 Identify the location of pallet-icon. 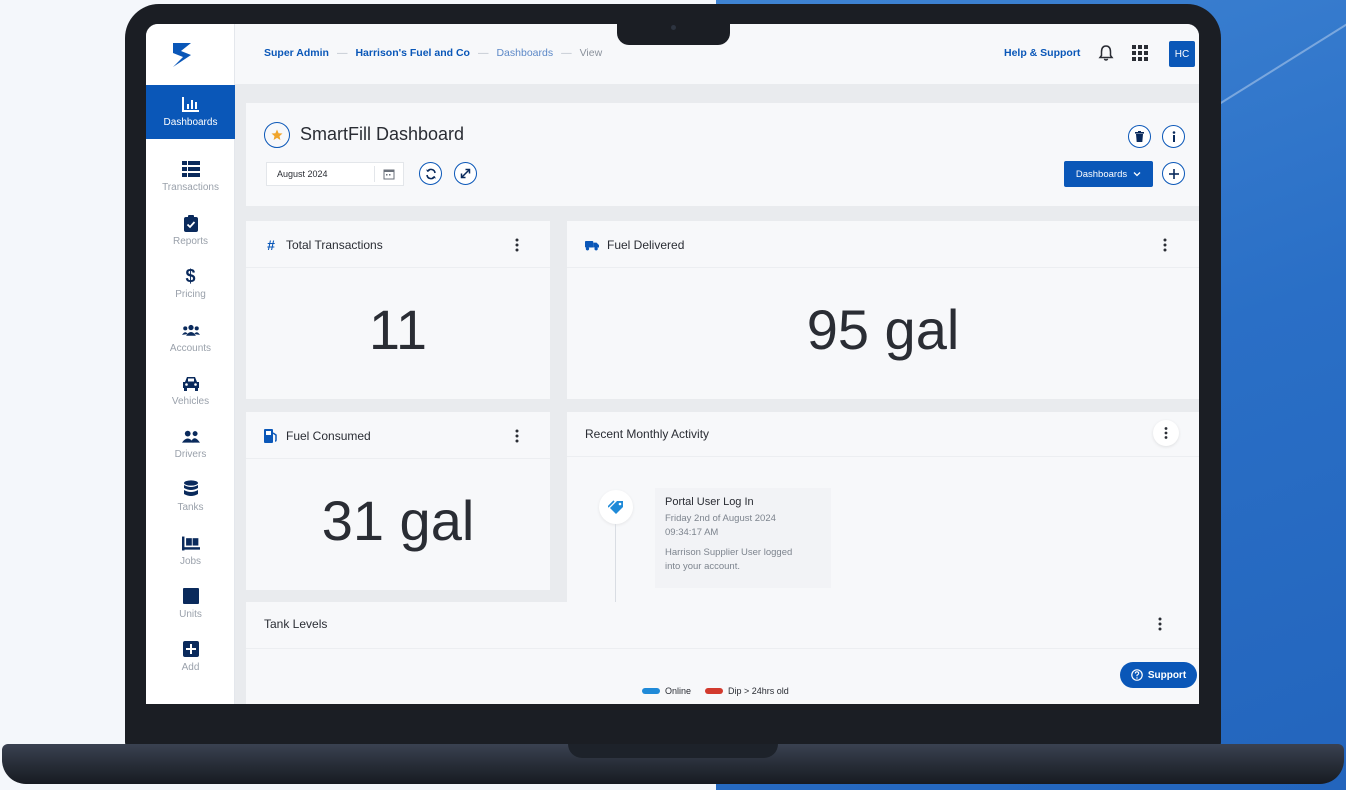
(190, 543).